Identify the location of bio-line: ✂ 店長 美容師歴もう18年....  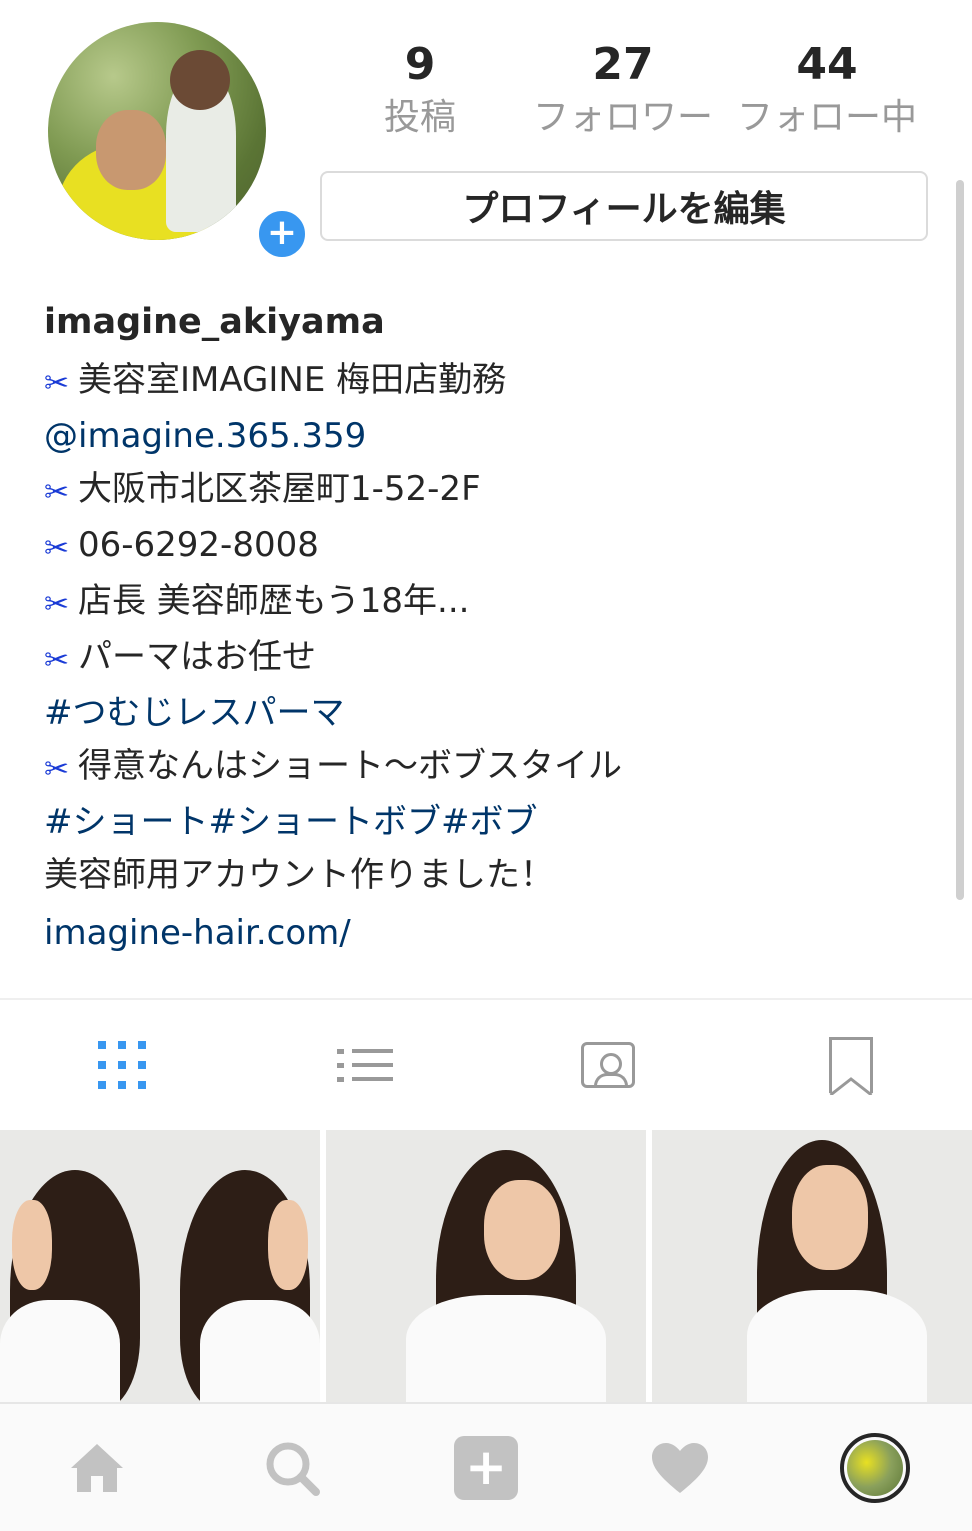
(494, 603).